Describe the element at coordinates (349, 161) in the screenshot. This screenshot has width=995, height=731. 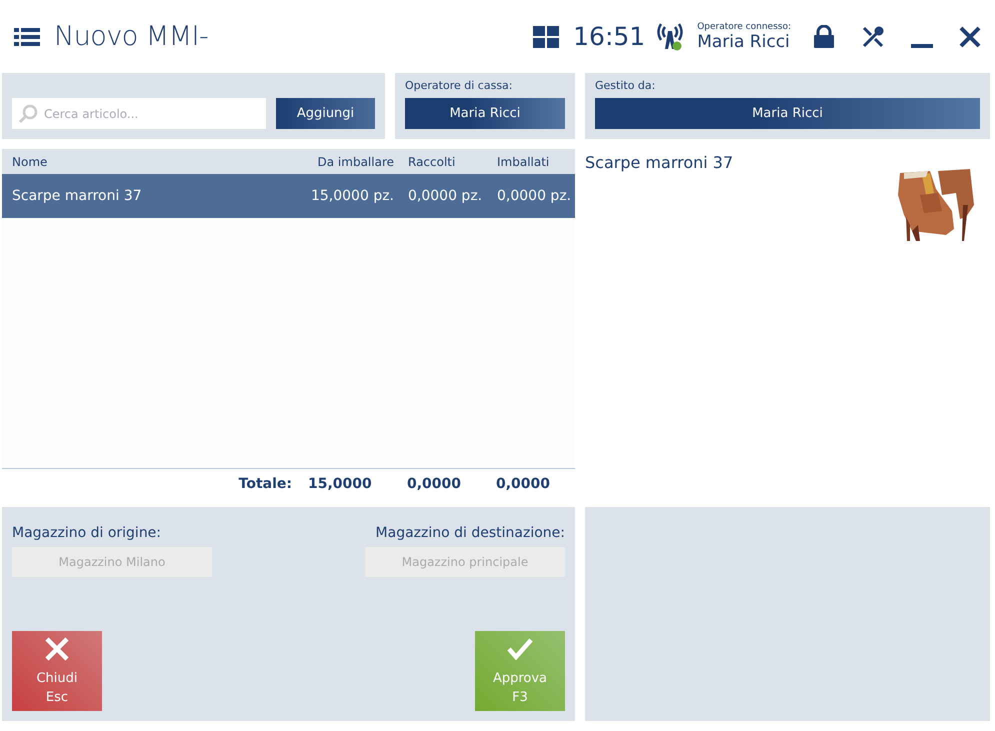
I see `column-header: Da imballare` at that location.